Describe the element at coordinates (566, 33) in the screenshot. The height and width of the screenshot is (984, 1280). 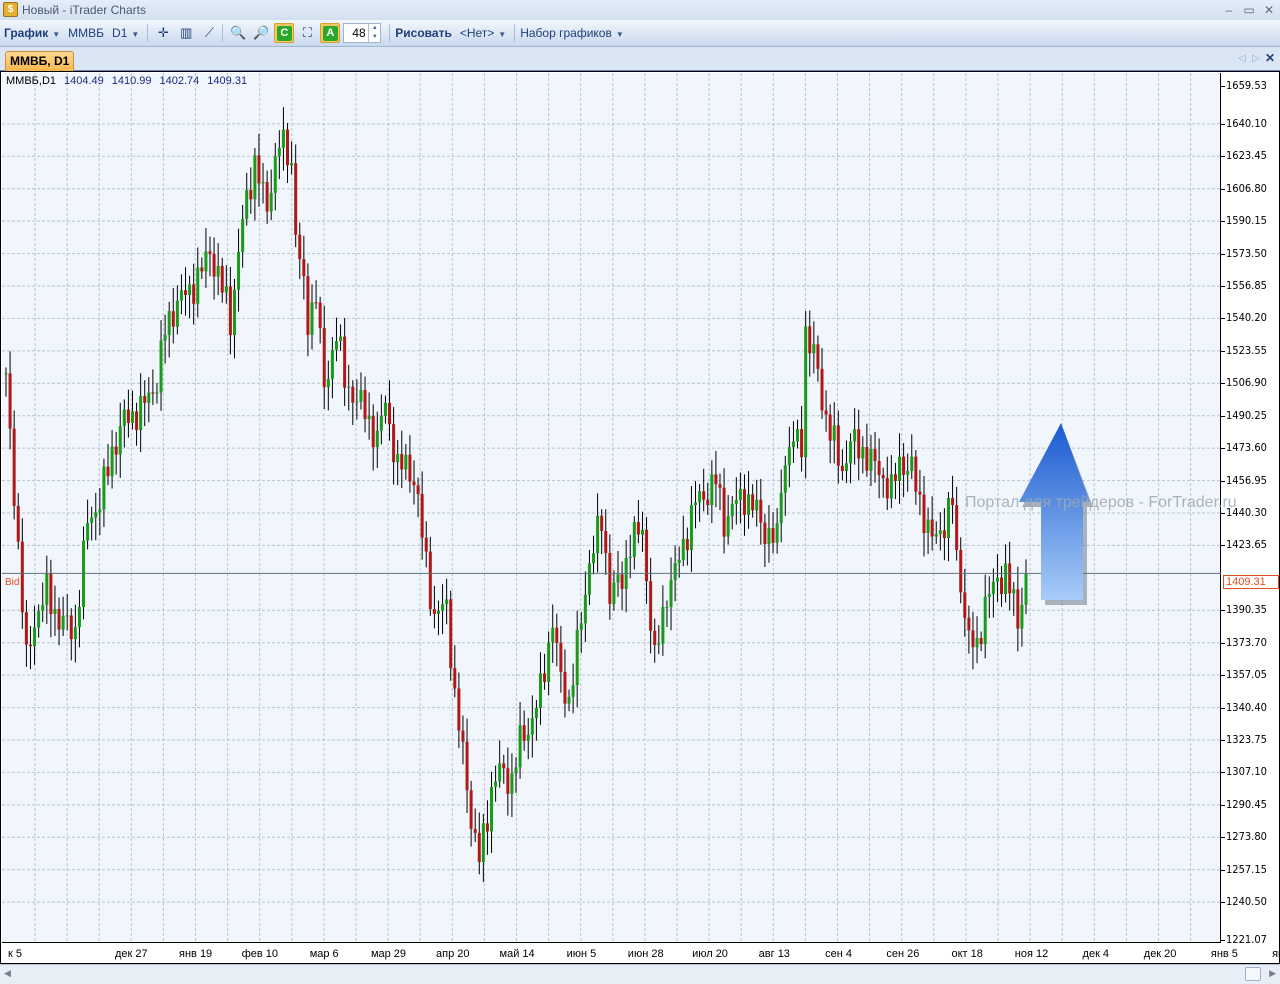
I see `chart-sets-label: Набор графиков` at that location.